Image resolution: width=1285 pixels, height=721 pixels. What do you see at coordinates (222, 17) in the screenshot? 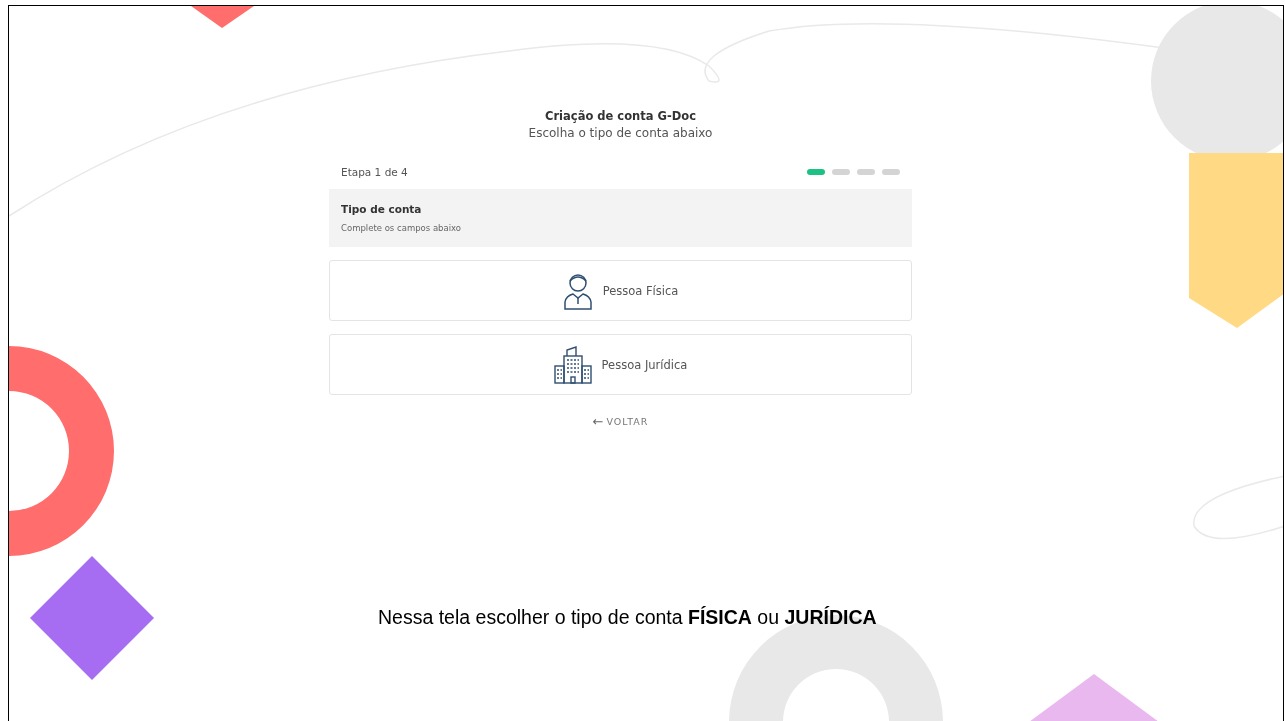
I see `triangle-shape` at bounding box center [222, 17].